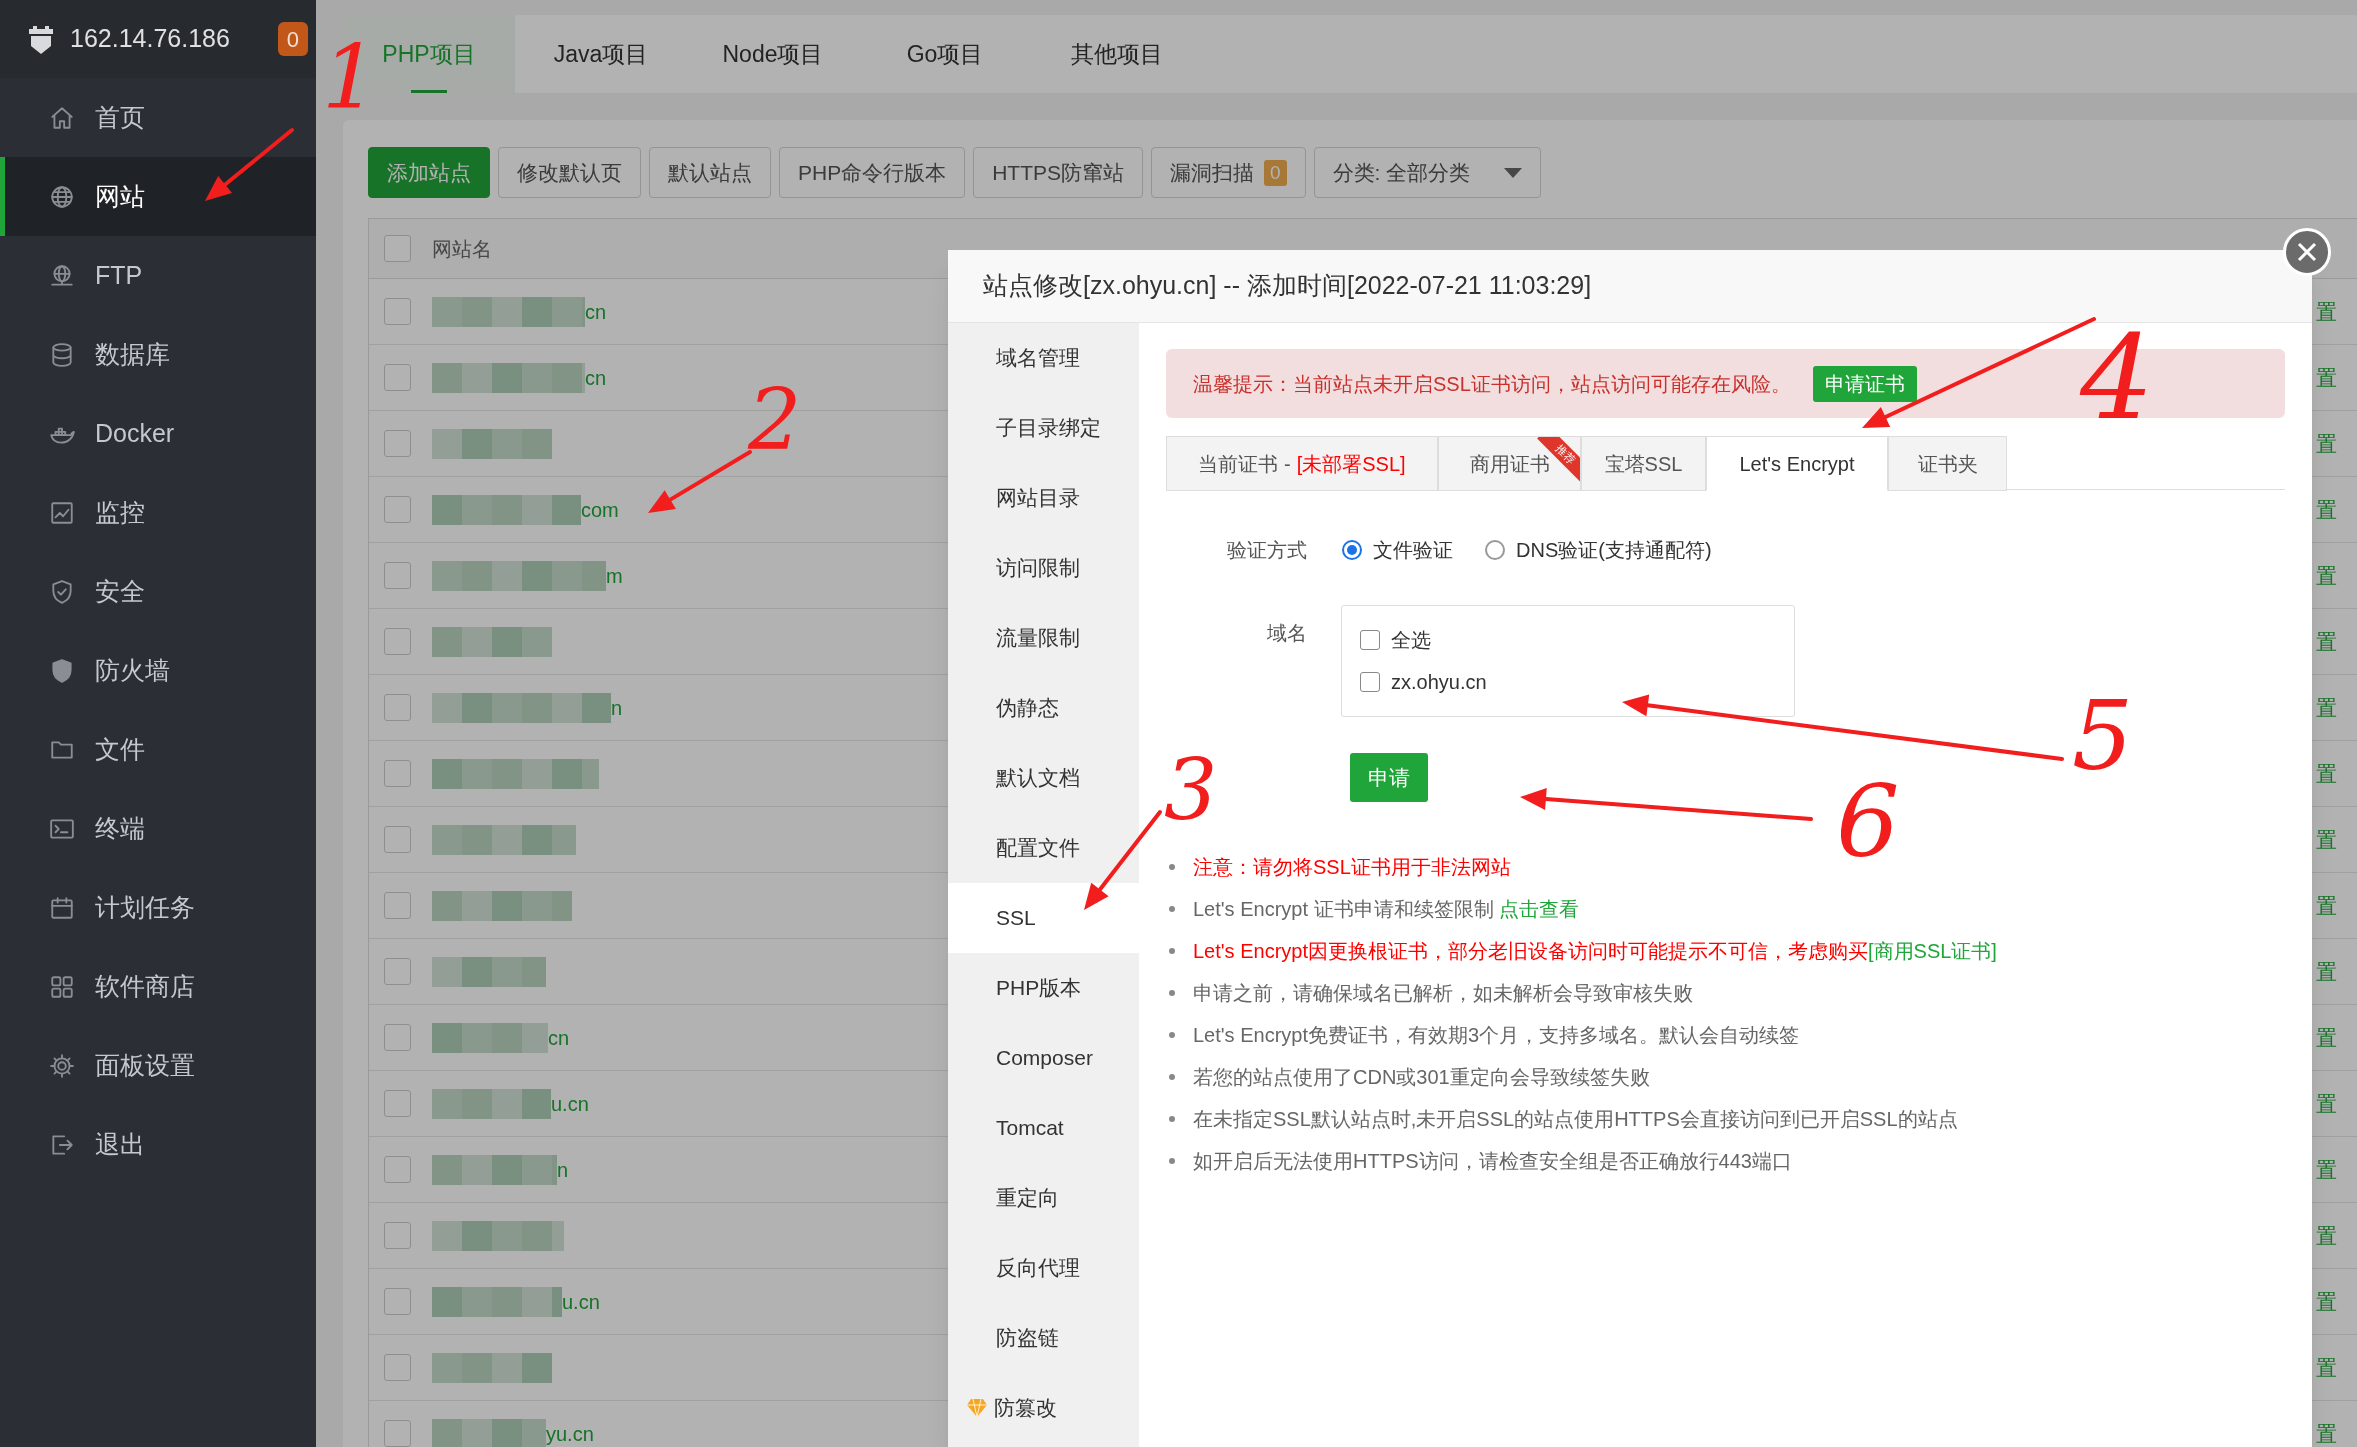 The width and height of the screenshot is (2357, 1447). Describe the element at coordinates (158, 196) in the screenshot. I see `nav-item: 网站` at that location.